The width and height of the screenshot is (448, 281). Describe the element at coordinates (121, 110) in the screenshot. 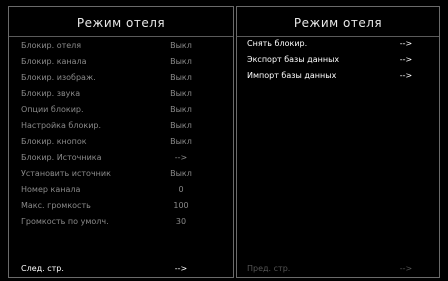

I see `menu-item-lock-options: Опции блокир. Выкл` at that location.